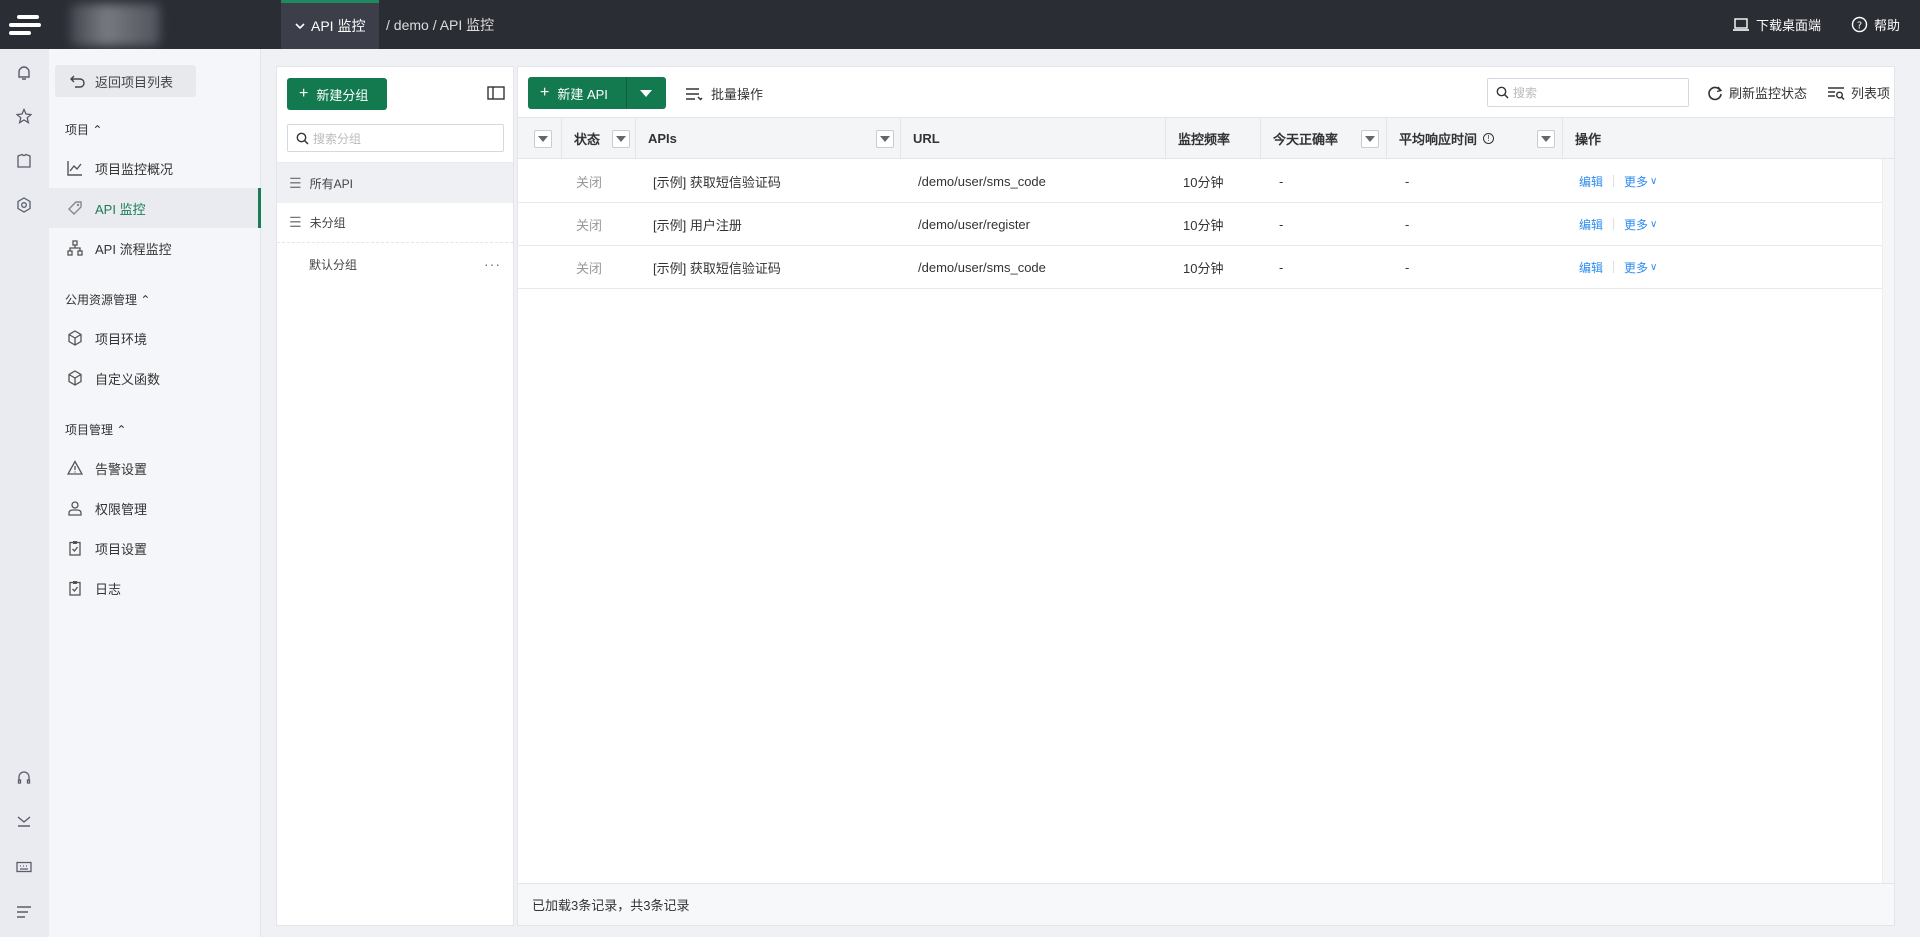 The width and height of the screenshot is (1920, 937). I want to click on cell-ops: 编辑 更多 ∨, so click(1618, 181).